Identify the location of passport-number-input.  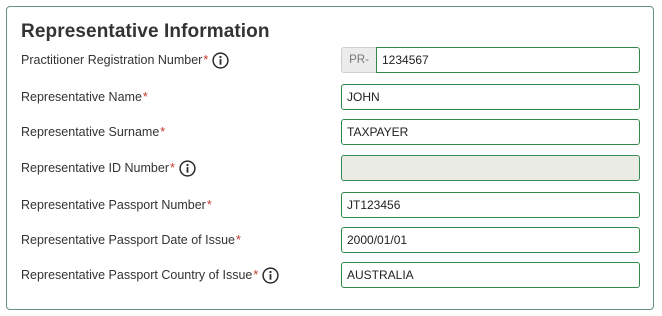
(490, 205).